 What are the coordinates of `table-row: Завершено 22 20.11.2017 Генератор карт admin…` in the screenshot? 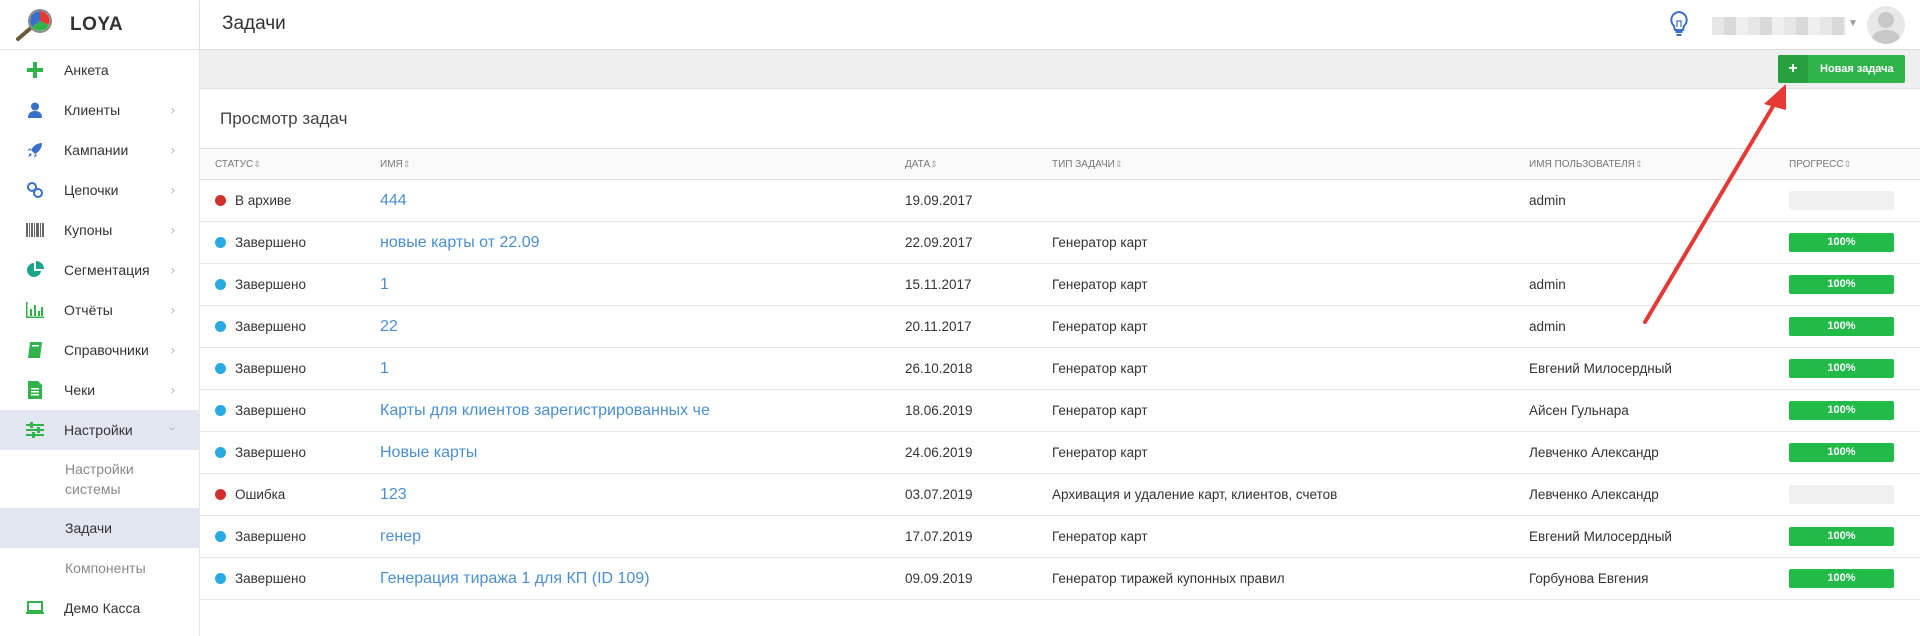 It's located at (1060, 326).